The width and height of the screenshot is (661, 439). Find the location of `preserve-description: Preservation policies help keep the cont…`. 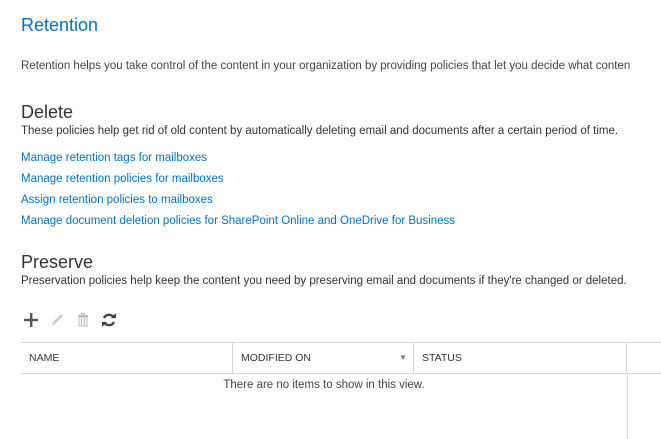

preserve-description: Preservation policies help keep the cont… is located at coordinates (324, 281).